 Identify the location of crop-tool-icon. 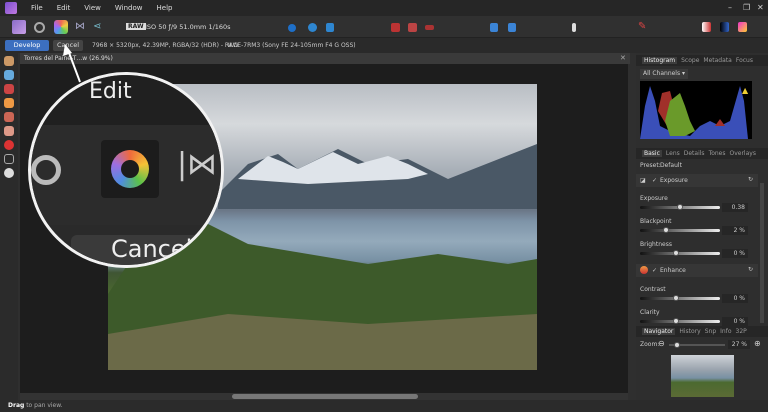
(9, 159).